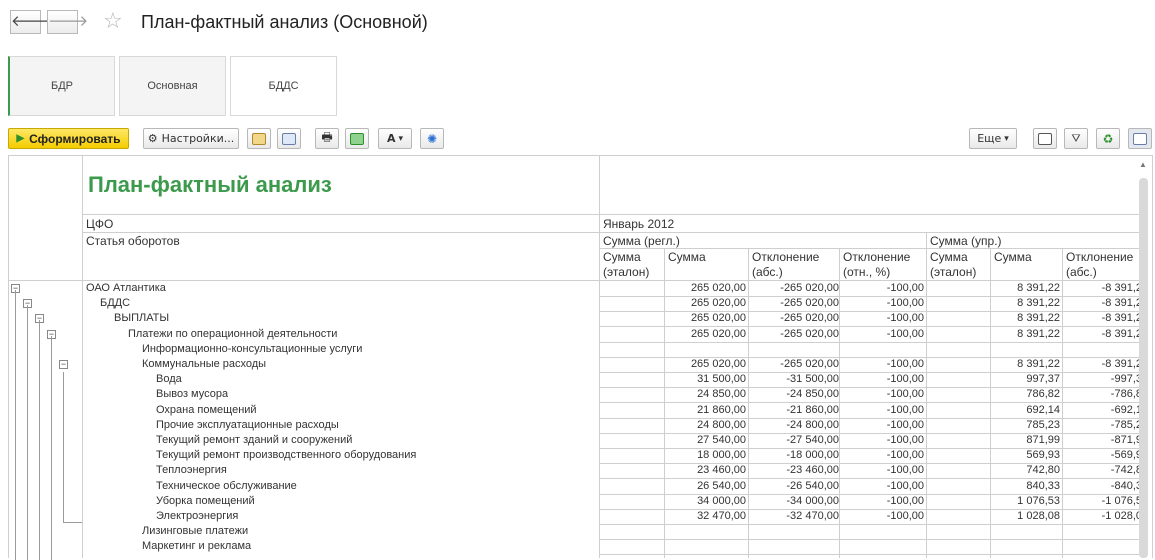 Image resolution: width=1155 pixels, height=560 pixels. What do you see at coordinates (115, 303) in the screenshot?
I see `row-article-name: БДДС` at bounding box center [115, 303].